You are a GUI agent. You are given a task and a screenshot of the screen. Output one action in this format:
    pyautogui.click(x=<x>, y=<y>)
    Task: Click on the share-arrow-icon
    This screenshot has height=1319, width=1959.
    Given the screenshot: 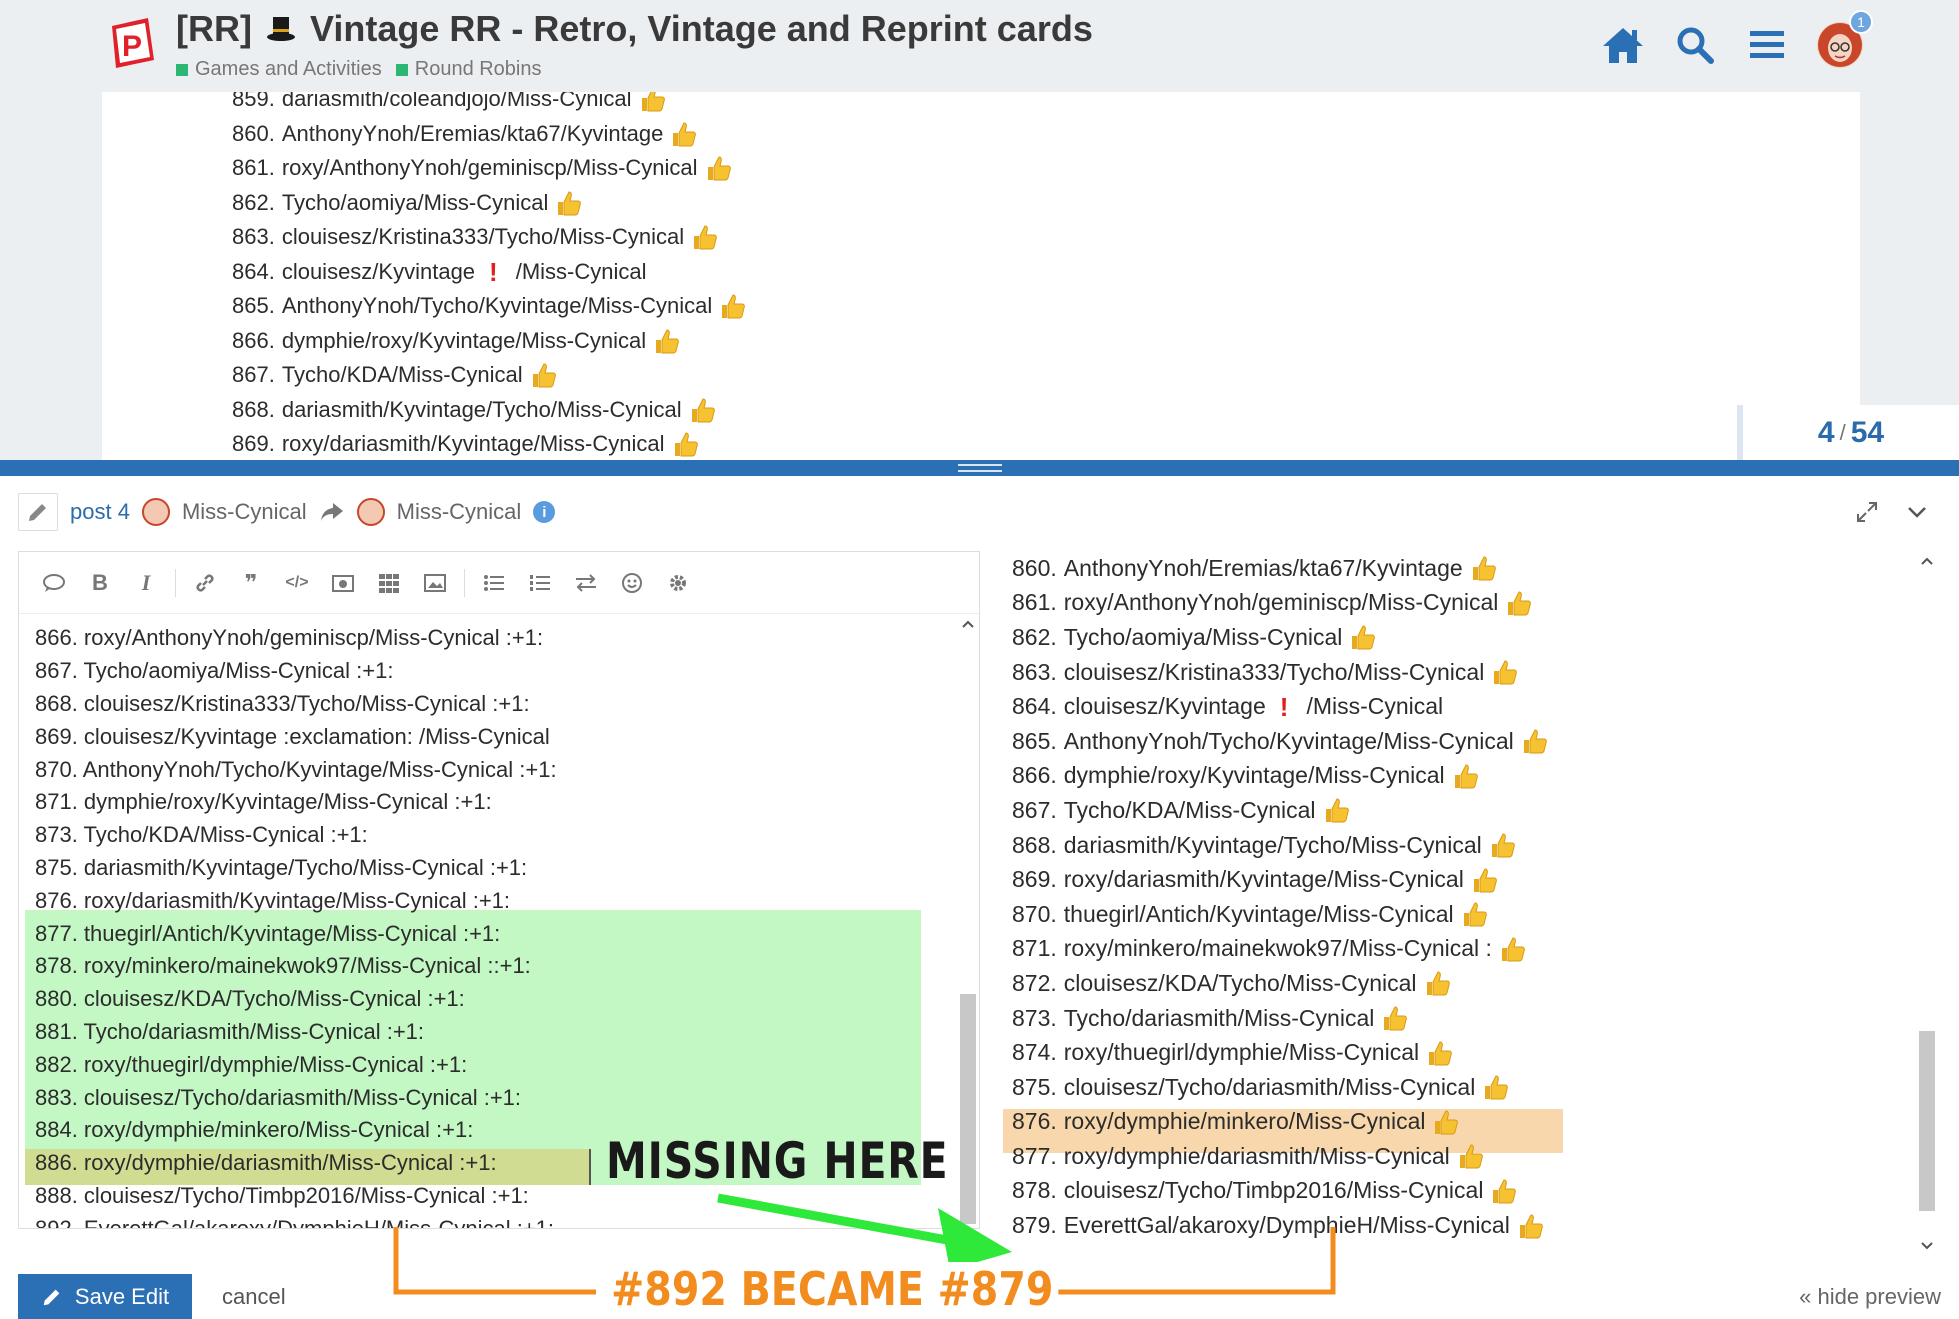 What is the action you would take?
    pyautogui.click(x=331, y=512)
    